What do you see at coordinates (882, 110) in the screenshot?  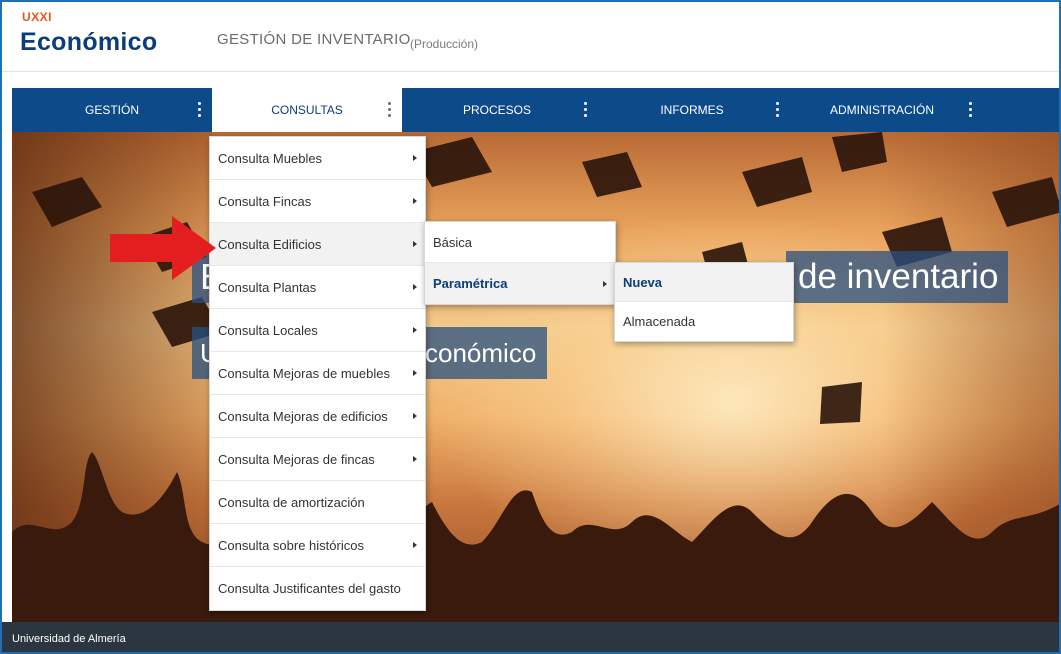 I see `nav-item-administracion: ADMINISTRACIÓN` at bounding box center [882, 110].